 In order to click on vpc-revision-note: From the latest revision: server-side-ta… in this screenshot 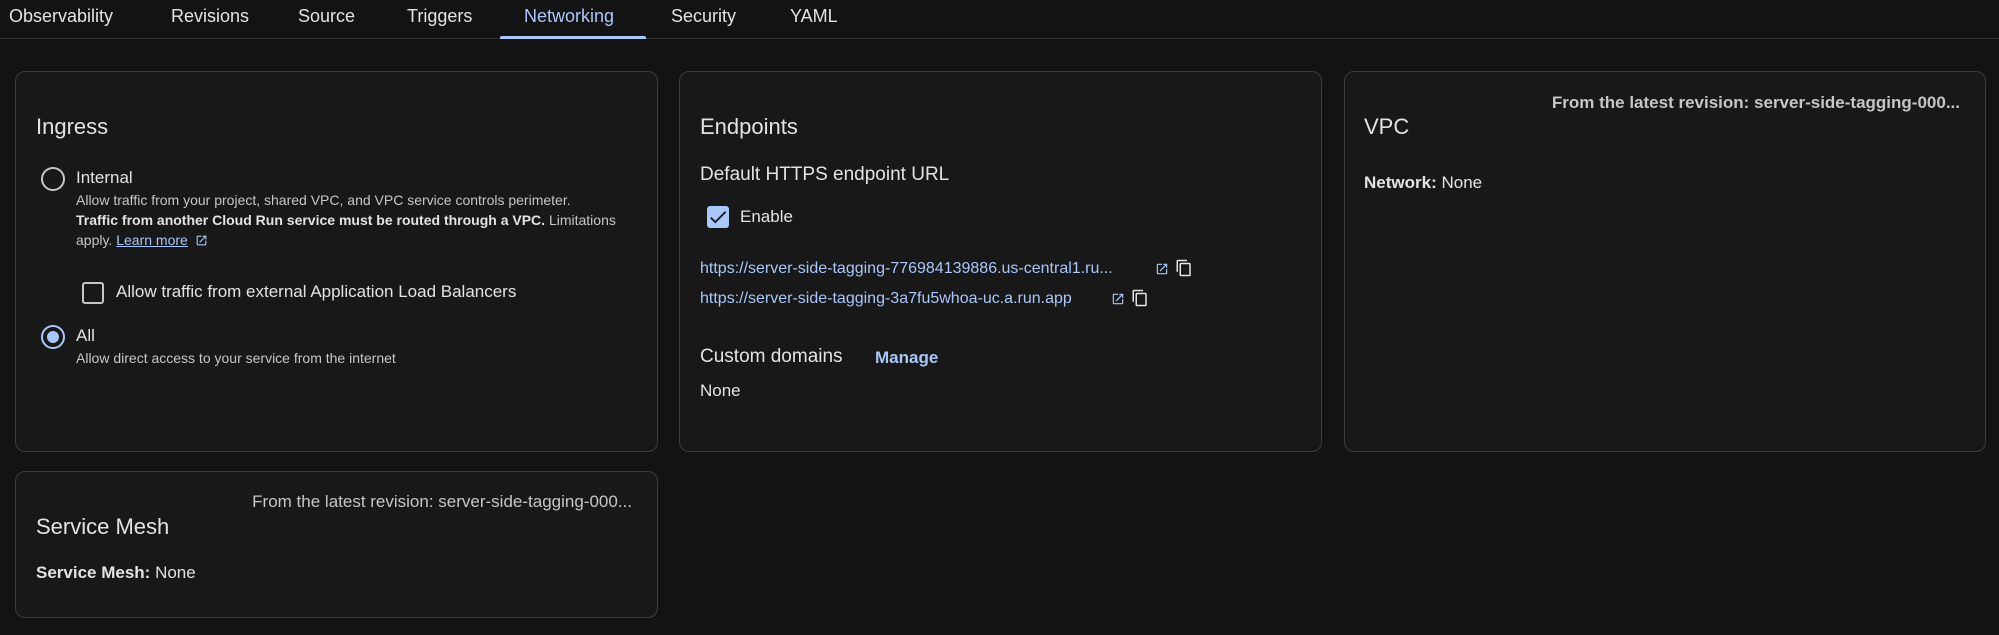, I will do `click(1755, 102)`.